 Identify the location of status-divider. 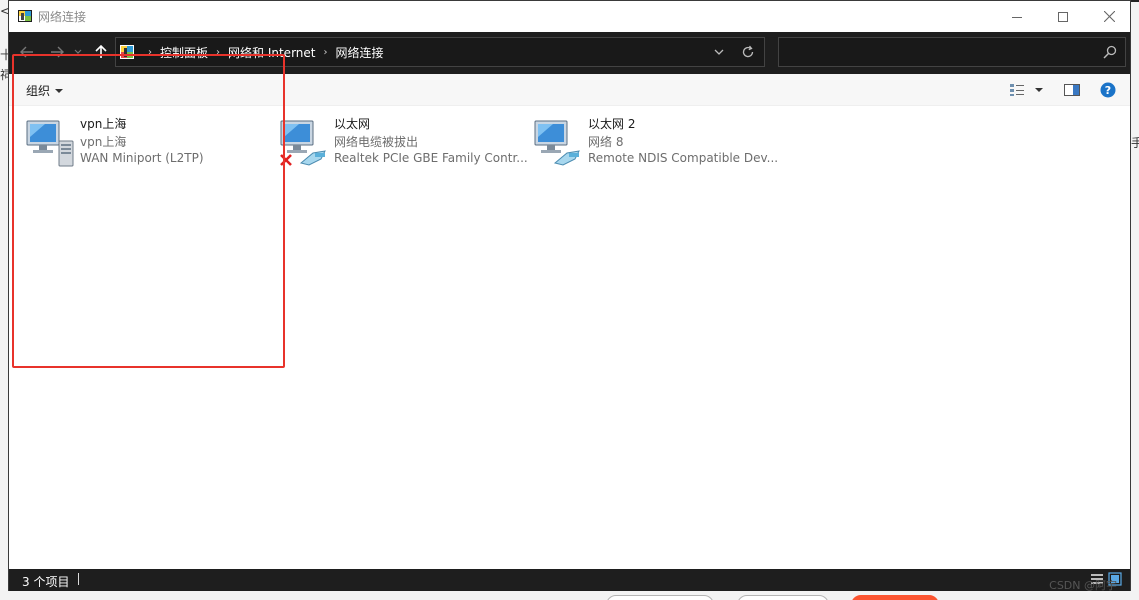
(78, 579).